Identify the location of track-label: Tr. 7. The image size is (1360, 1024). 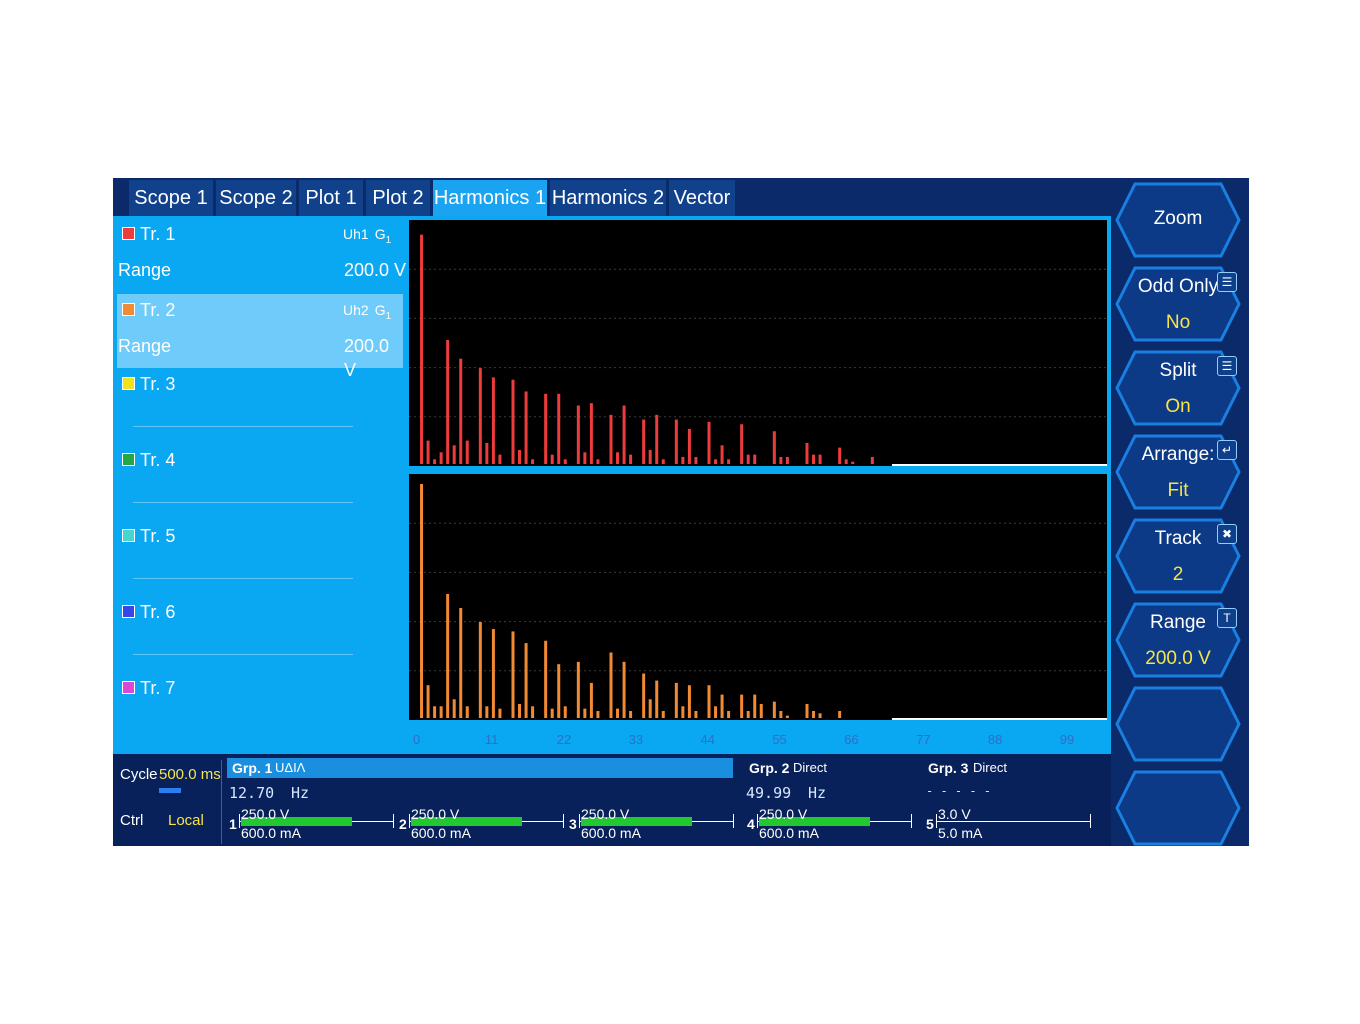
(158, 688).